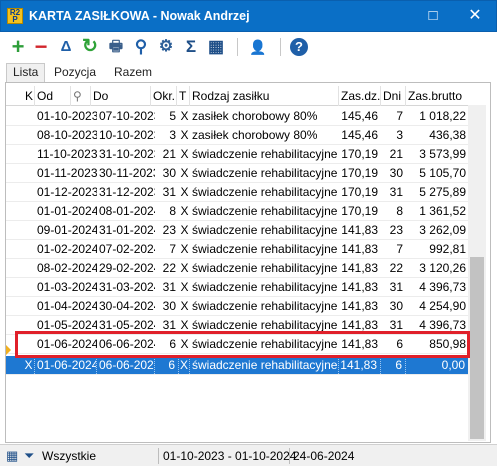 The image size is (497, 466). Describe the element at coordinates (75, 73) in the screenshot. I see `tab-pozycja: Pozycja` at that location.